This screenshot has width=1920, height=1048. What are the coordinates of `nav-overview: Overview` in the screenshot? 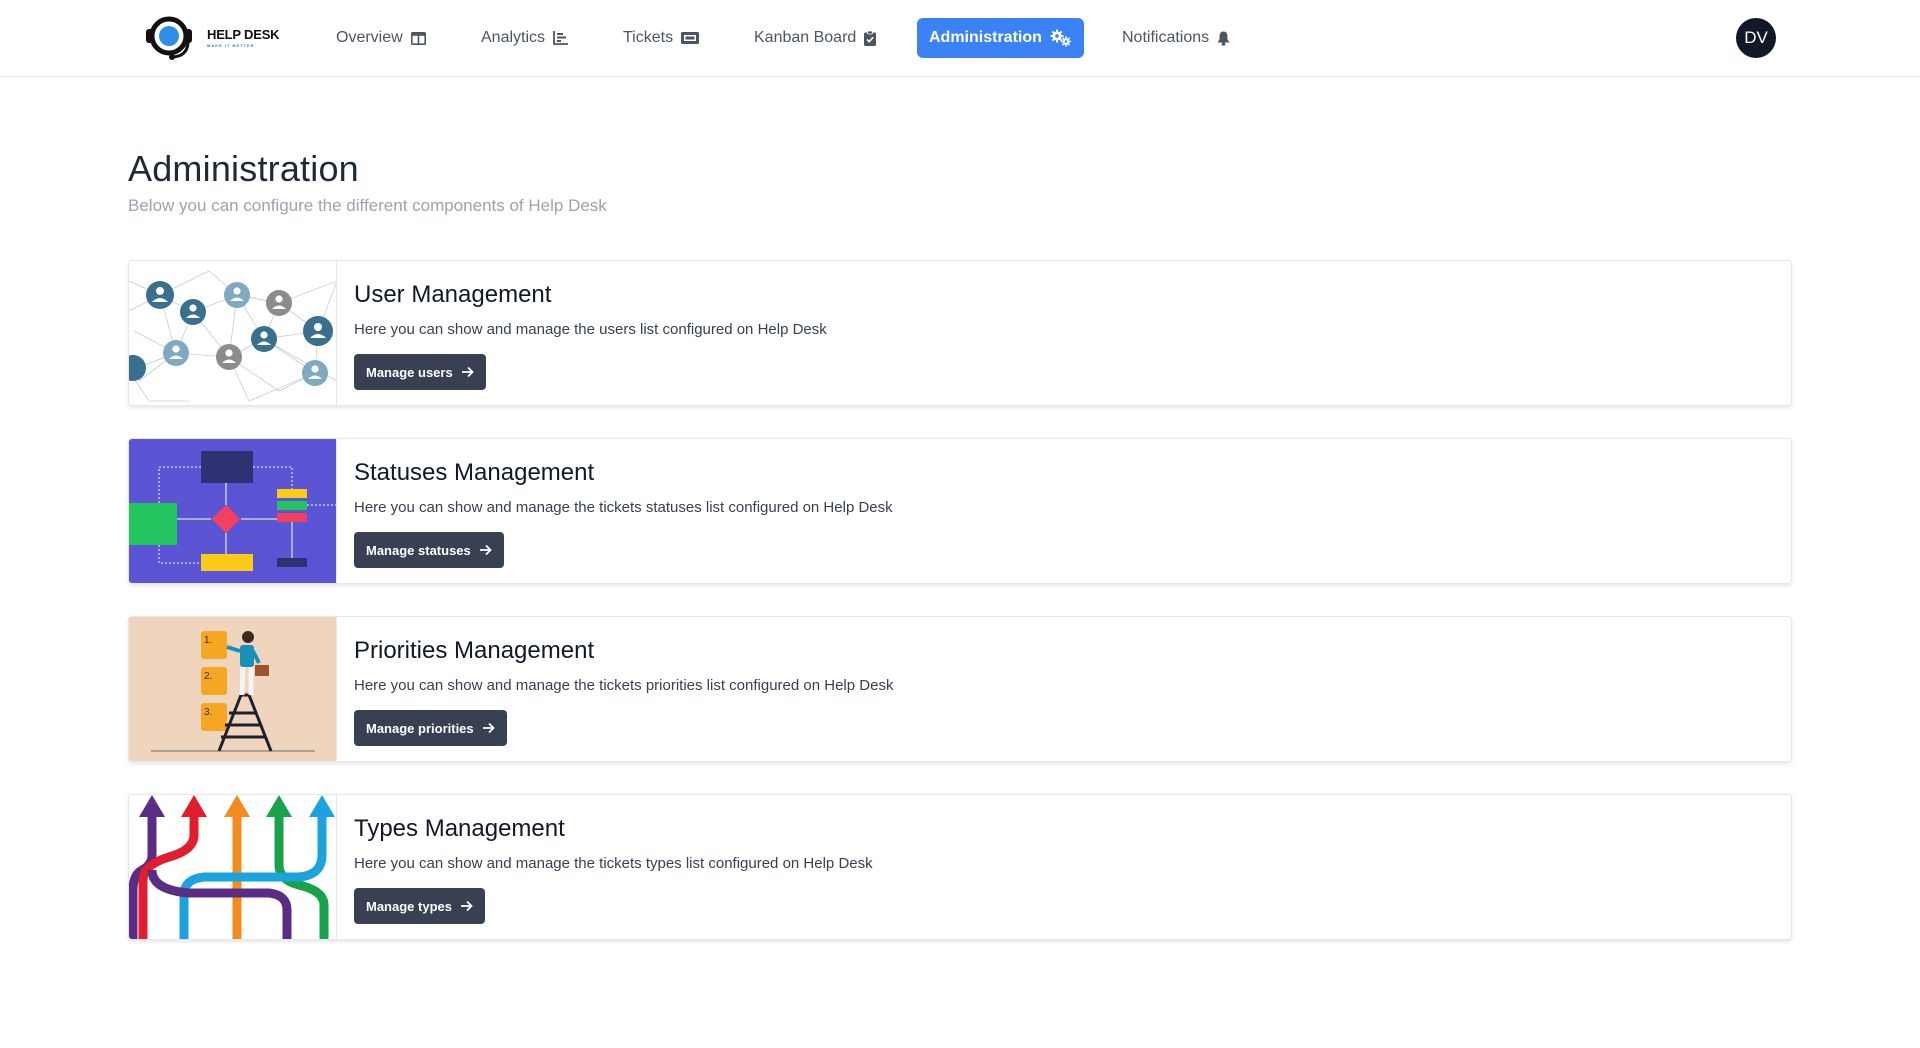 It's located at (381, 38).